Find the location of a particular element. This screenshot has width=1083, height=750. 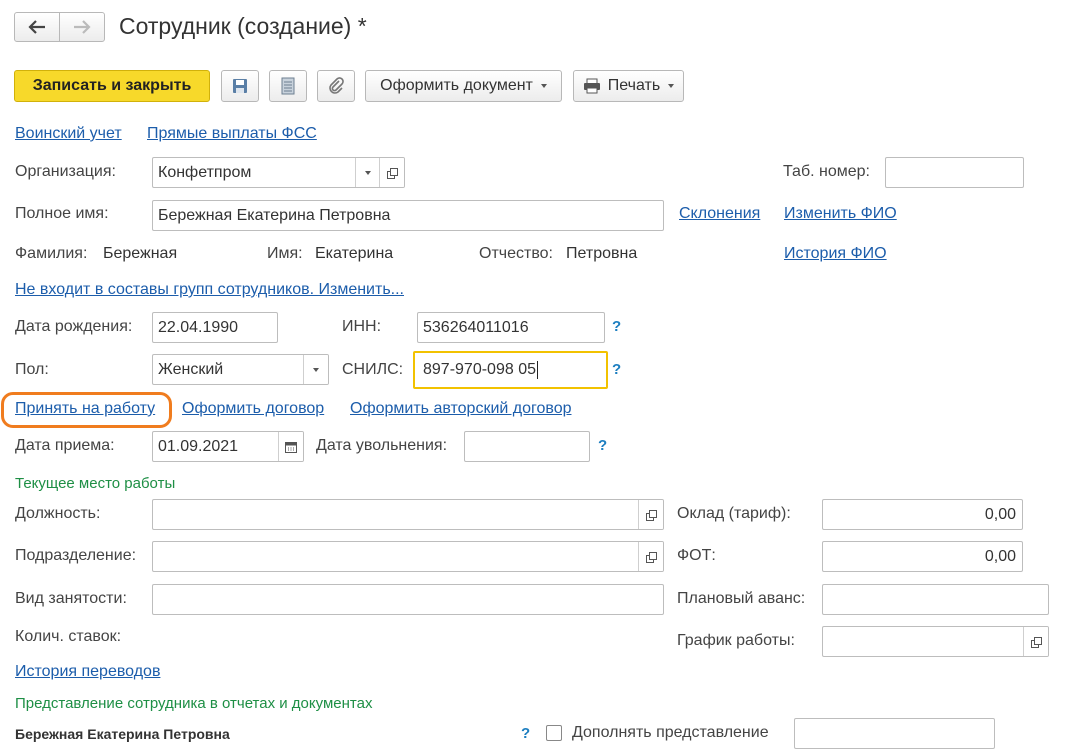

calendar-icon is located at coordinates (291, 447).